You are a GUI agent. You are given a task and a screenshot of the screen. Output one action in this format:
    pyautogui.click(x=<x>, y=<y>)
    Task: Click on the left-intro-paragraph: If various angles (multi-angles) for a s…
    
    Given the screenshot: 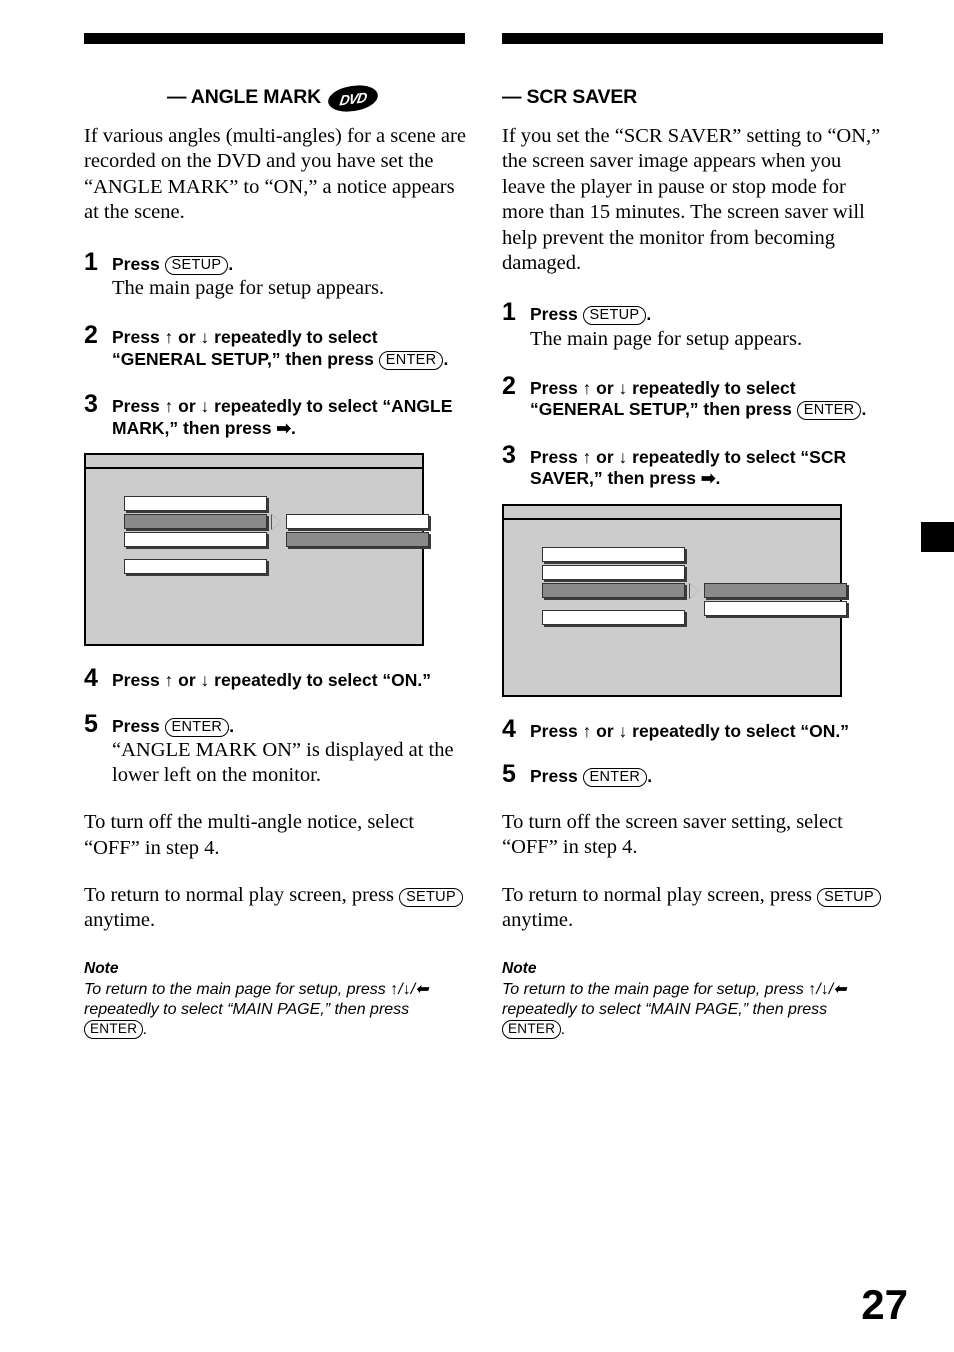 What is the action you would take?
    pyautogui.click(x=275, y=174)
    